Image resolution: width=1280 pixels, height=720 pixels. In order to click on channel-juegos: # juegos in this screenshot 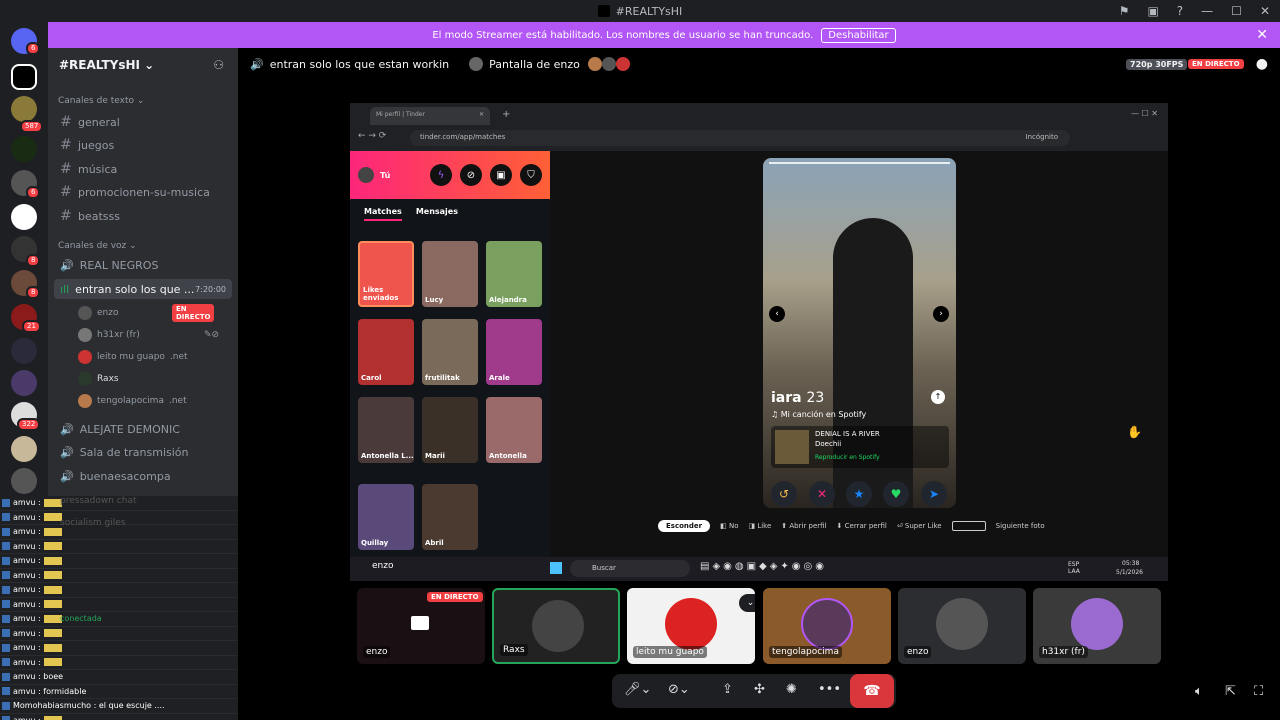, I will do `click(87, 145)`.